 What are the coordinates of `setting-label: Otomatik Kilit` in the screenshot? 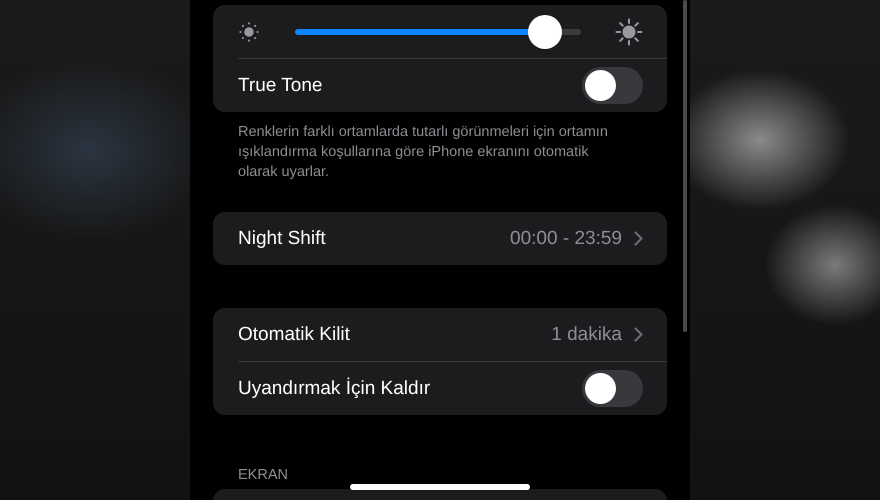 It's located at (294, 335).